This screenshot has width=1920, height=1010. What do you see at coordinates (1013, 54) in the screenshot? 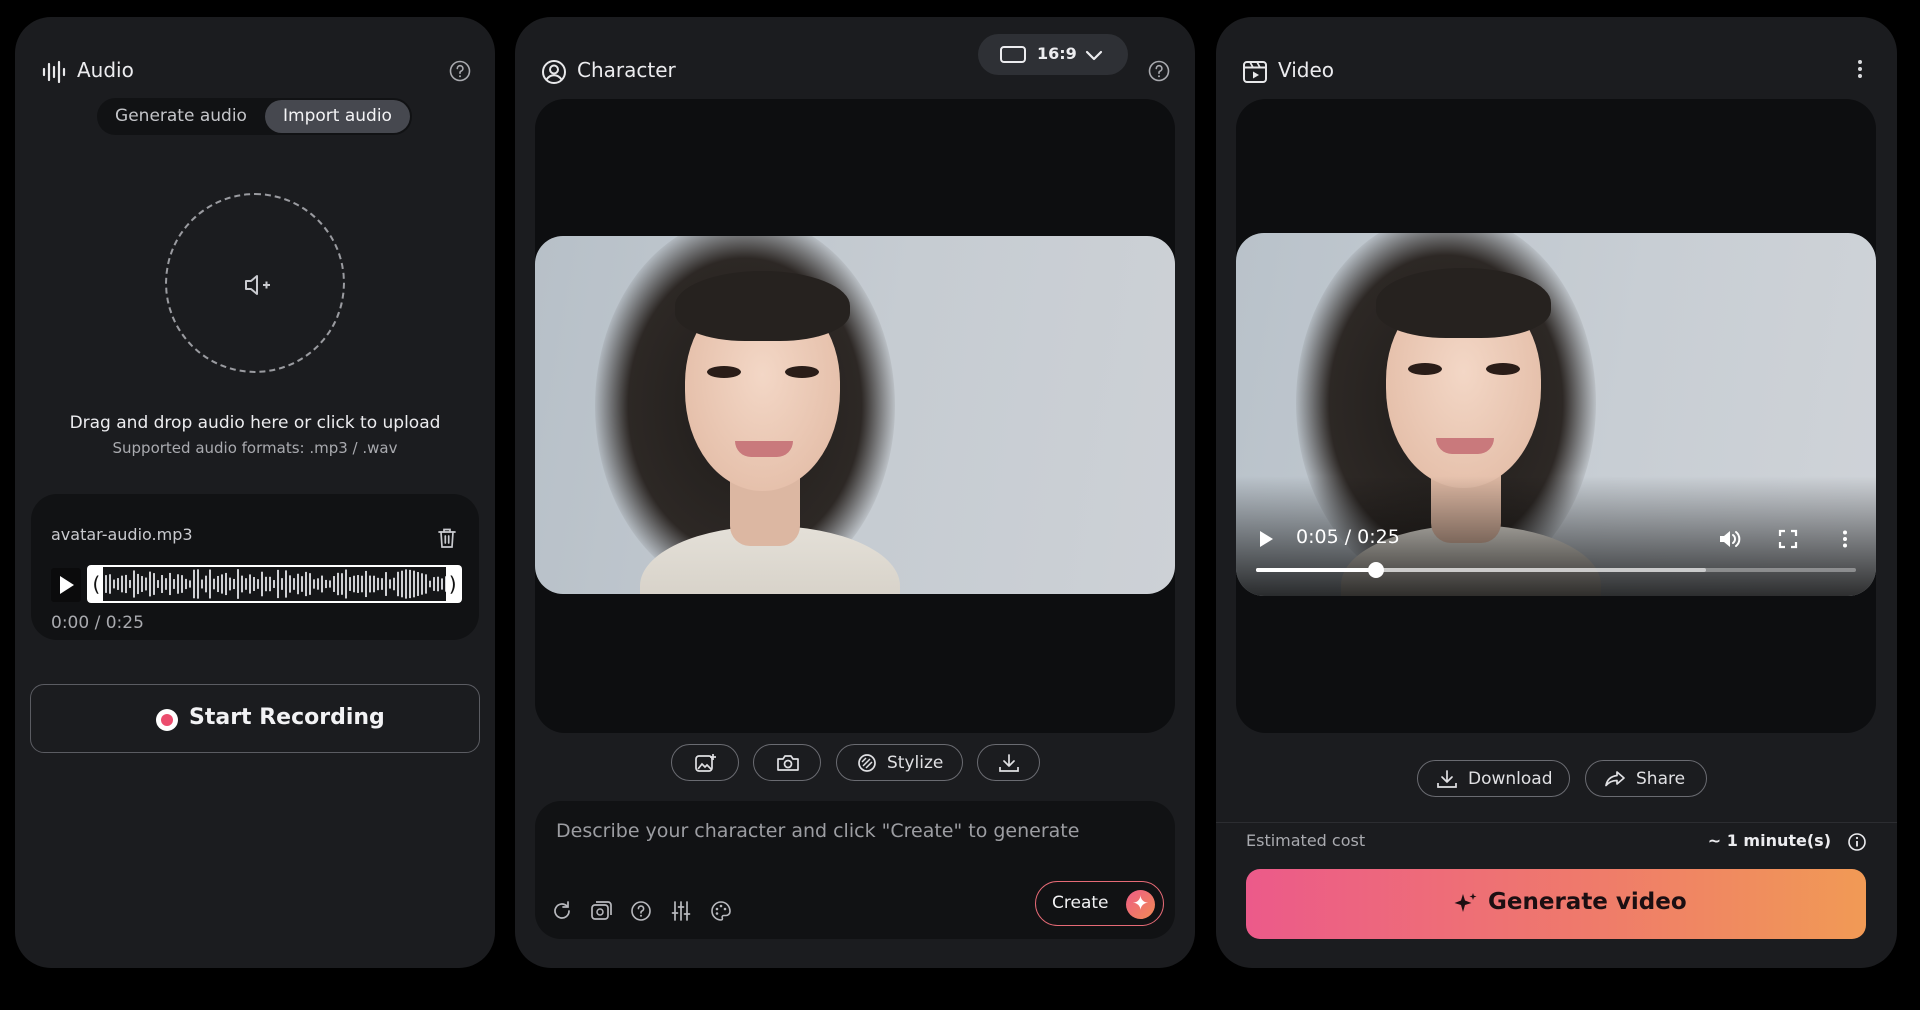
I see `aspect-ratio-icon` at bounding box center [1013, 54].